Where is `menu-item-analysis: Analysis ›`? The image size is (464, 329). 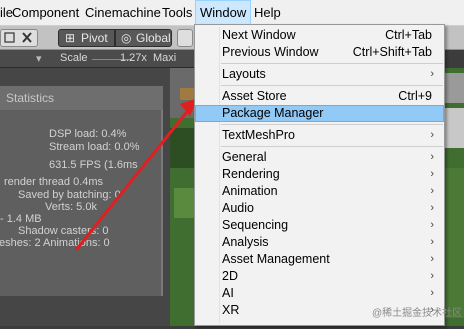 menu-item-analysis: Analysis › is located at coordinates (319, 242).